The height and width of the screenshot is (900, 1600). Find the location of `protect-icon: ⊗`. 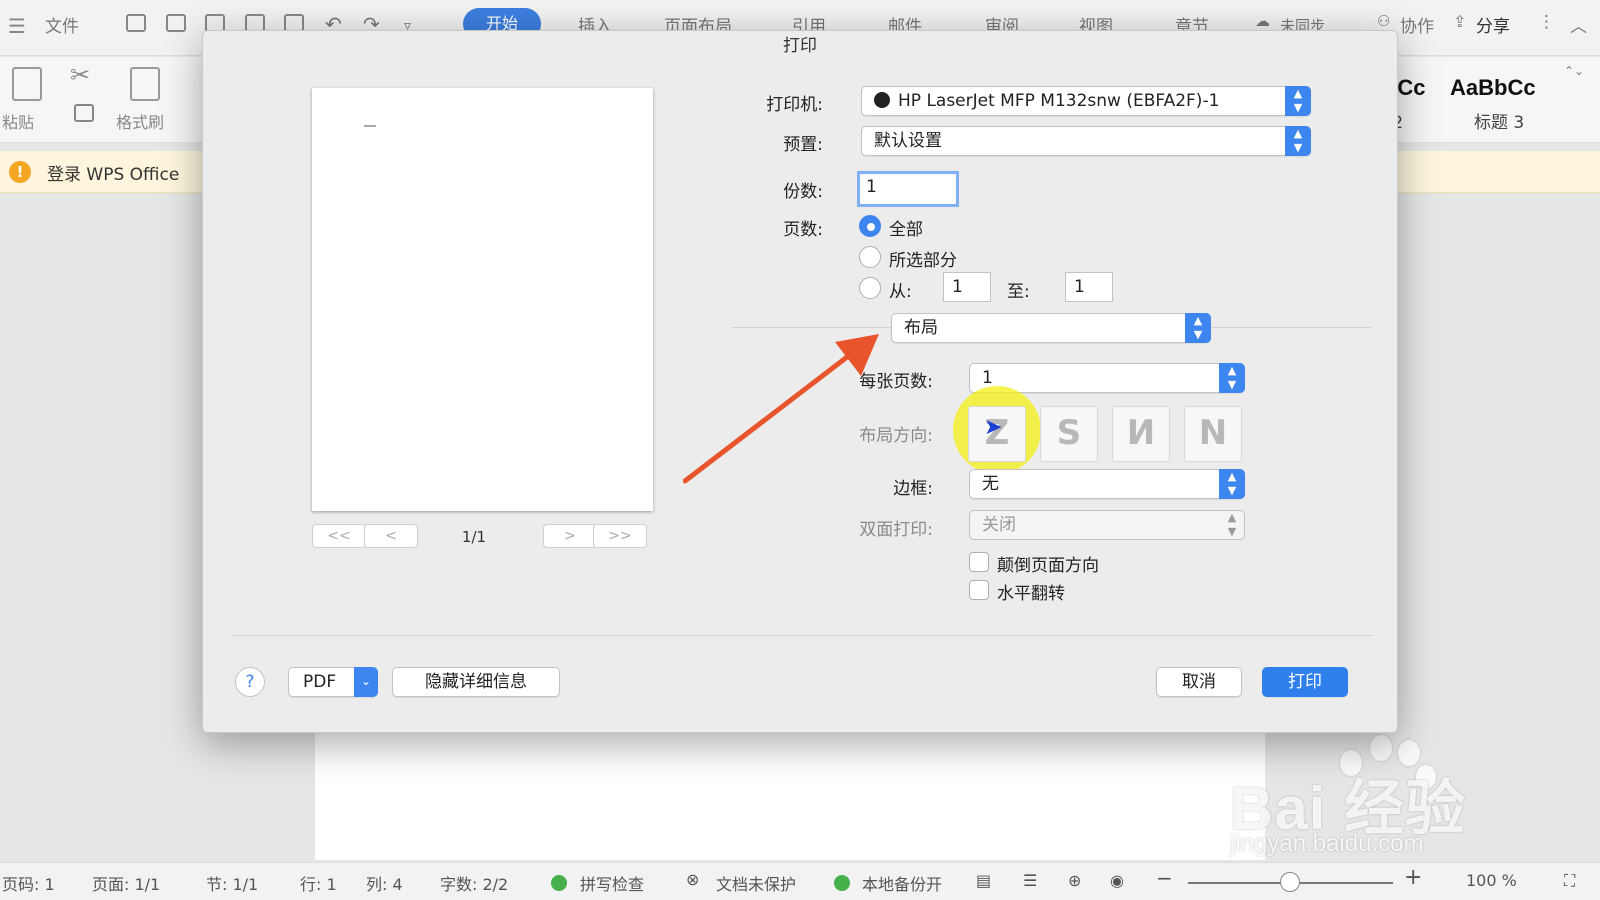

protect-icon: ⊗ is located at coordinates (693, 879).